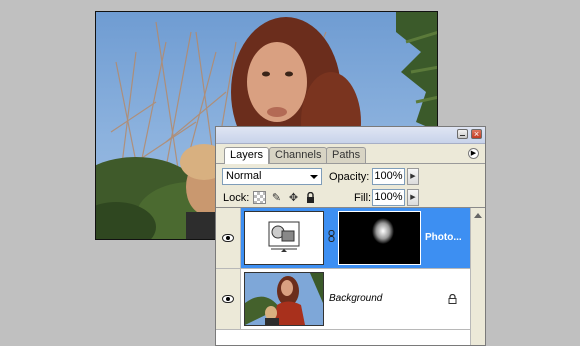  What do you see at coordinates (314, 177) in the screenshot?
I see `chevron-down-icon` at bounding box center [314, 177].